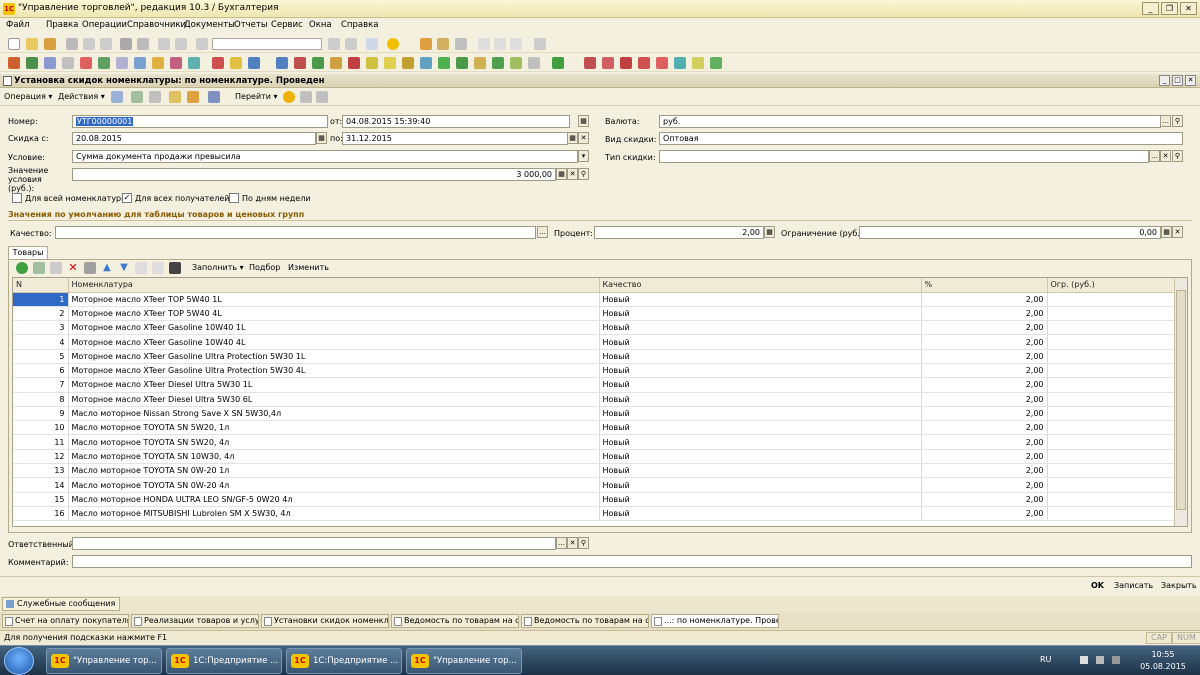  What do you see at coordinates (534, 63) in the screenshot?
I see `writeoff-icon` at bounding box center [534, 63].